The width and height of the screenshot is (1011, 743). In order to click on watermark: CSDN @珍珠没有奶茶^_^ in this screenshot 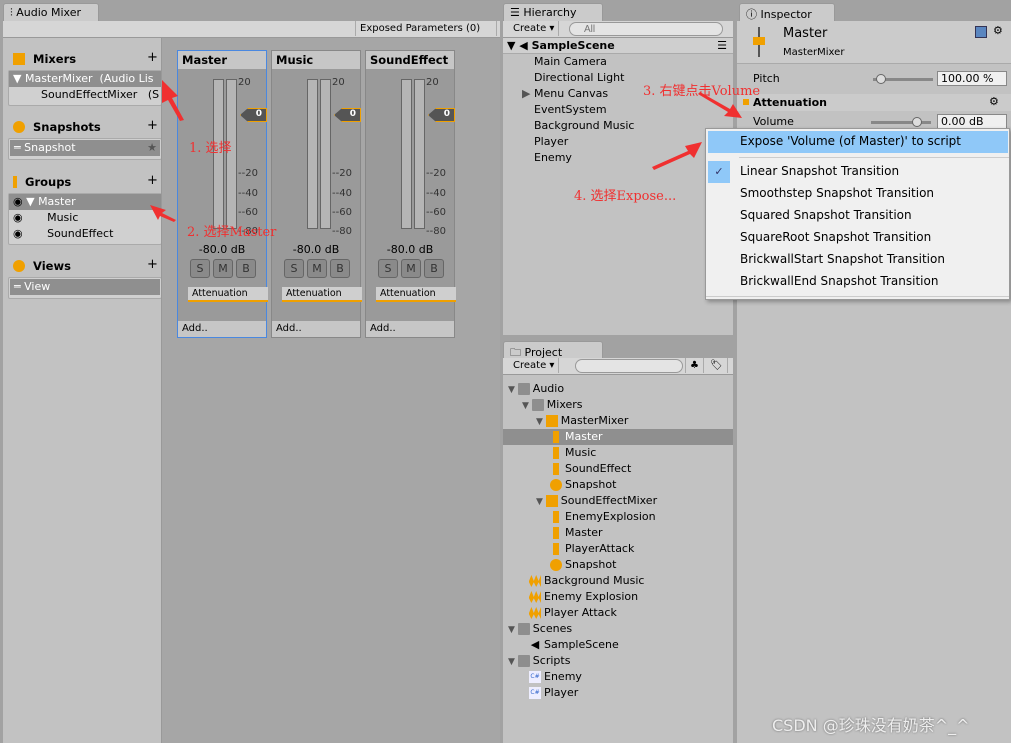, I will do `click(871, 725)`.